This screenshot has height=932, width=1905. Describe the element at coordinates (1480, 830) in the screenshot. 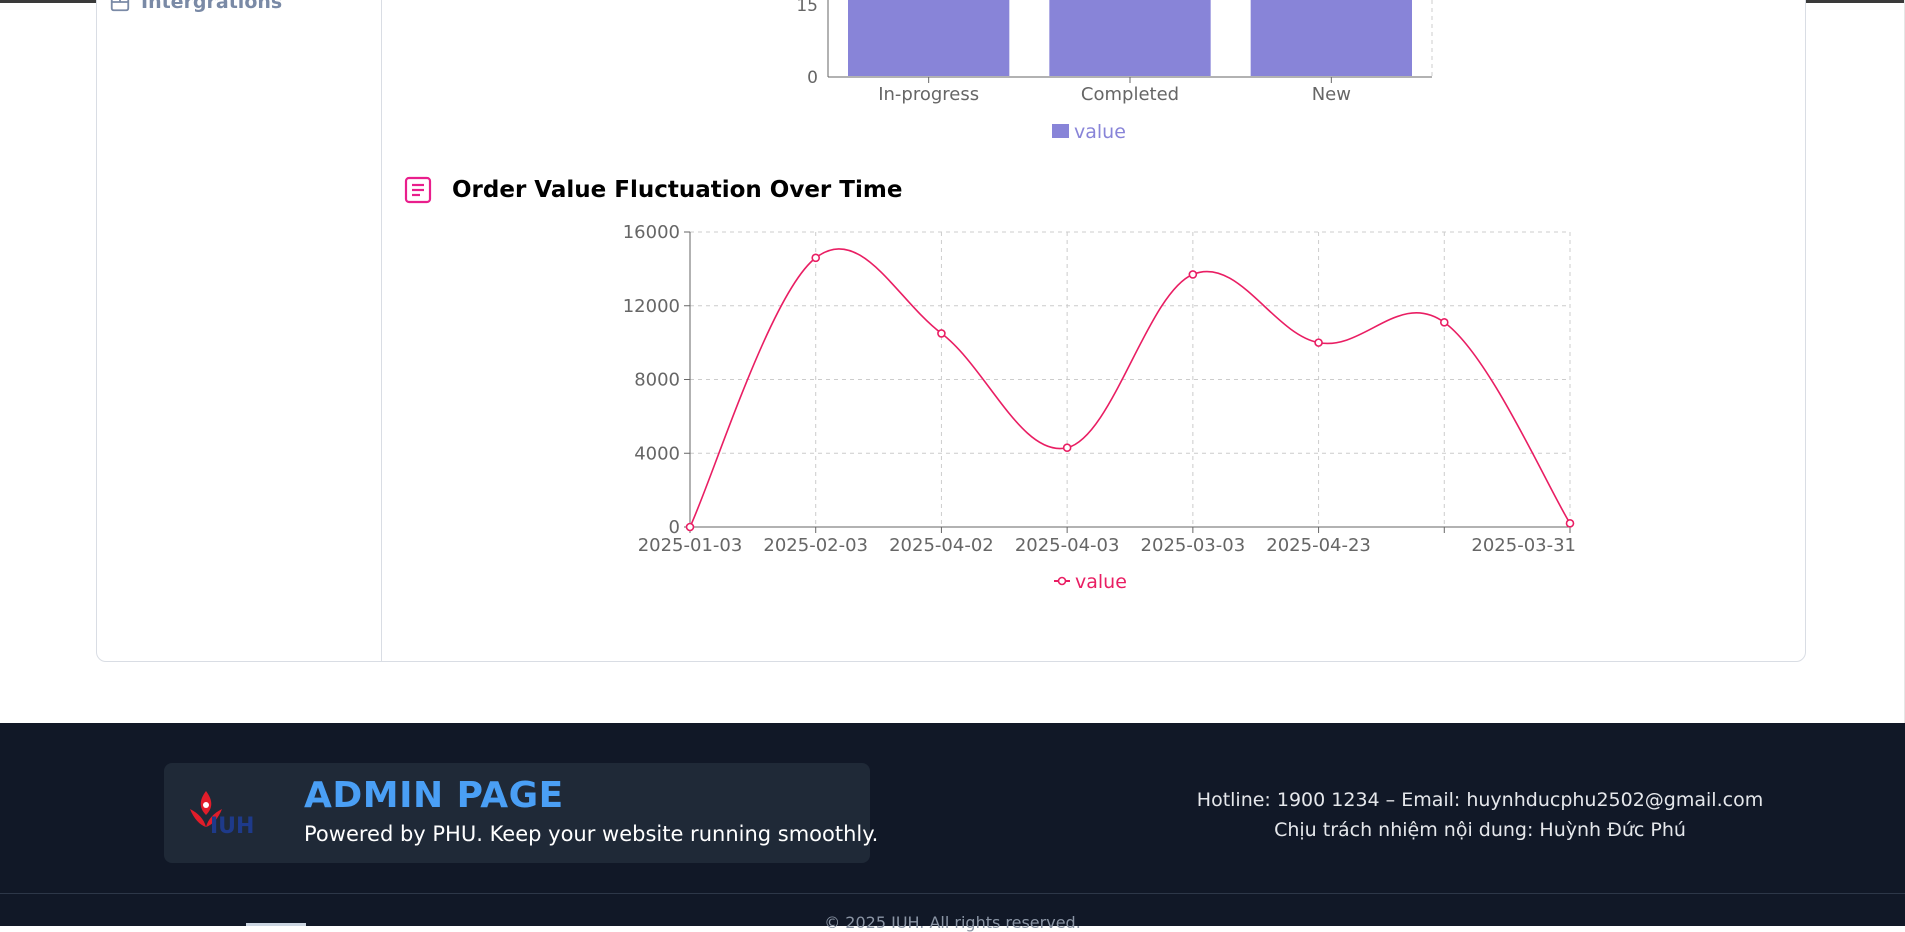

I see `footer-responsibility-line: Chịu trách nhiệm nội dung: Huỳnh Đức Phú` at that location.